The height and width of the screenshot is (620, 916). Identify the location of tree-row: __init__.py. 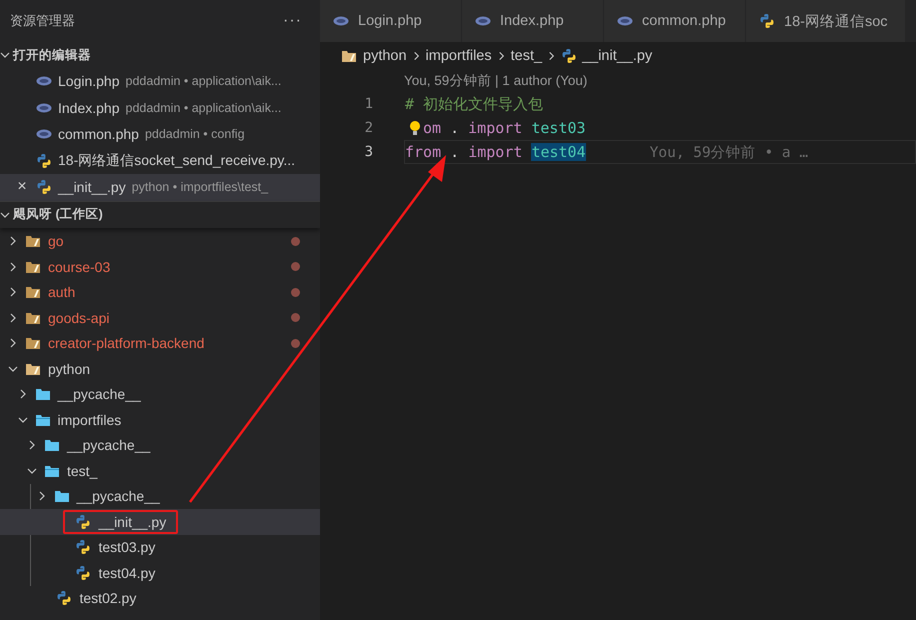
(160, 521).